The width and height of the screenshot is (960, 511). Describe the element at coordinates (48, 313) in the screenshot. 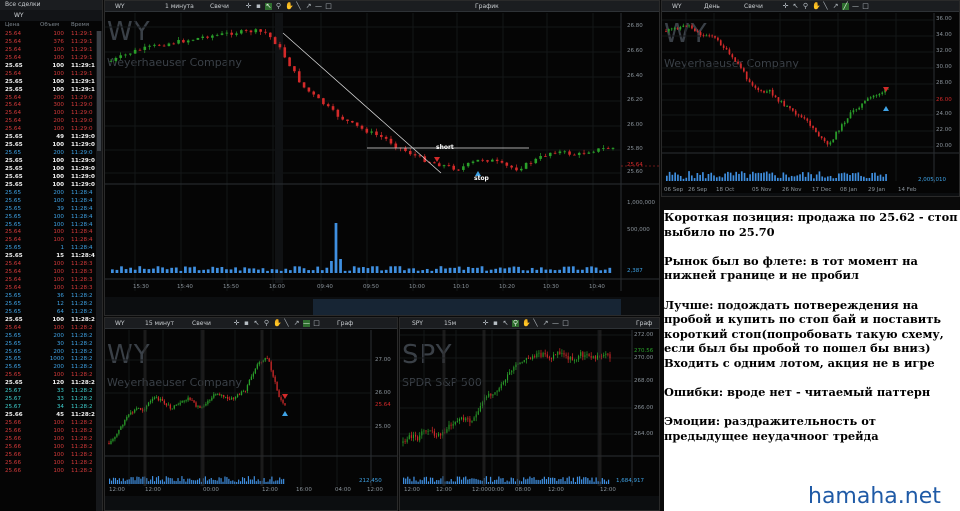

I see `trade-row: 25.65 64 11:28:2` at that location.